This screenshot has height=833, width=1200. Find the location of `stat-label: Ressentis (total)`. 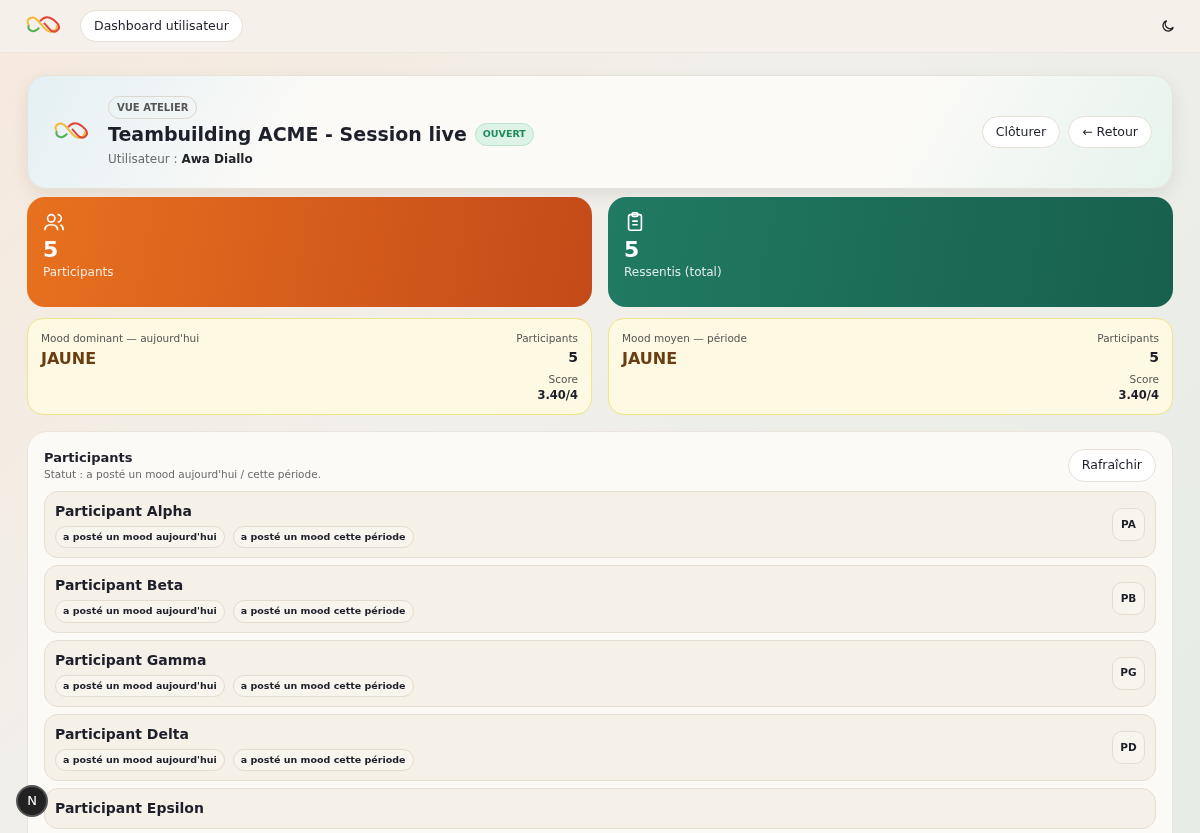

stat-label: Ressentis (total) is located at coordinates (673, 273).